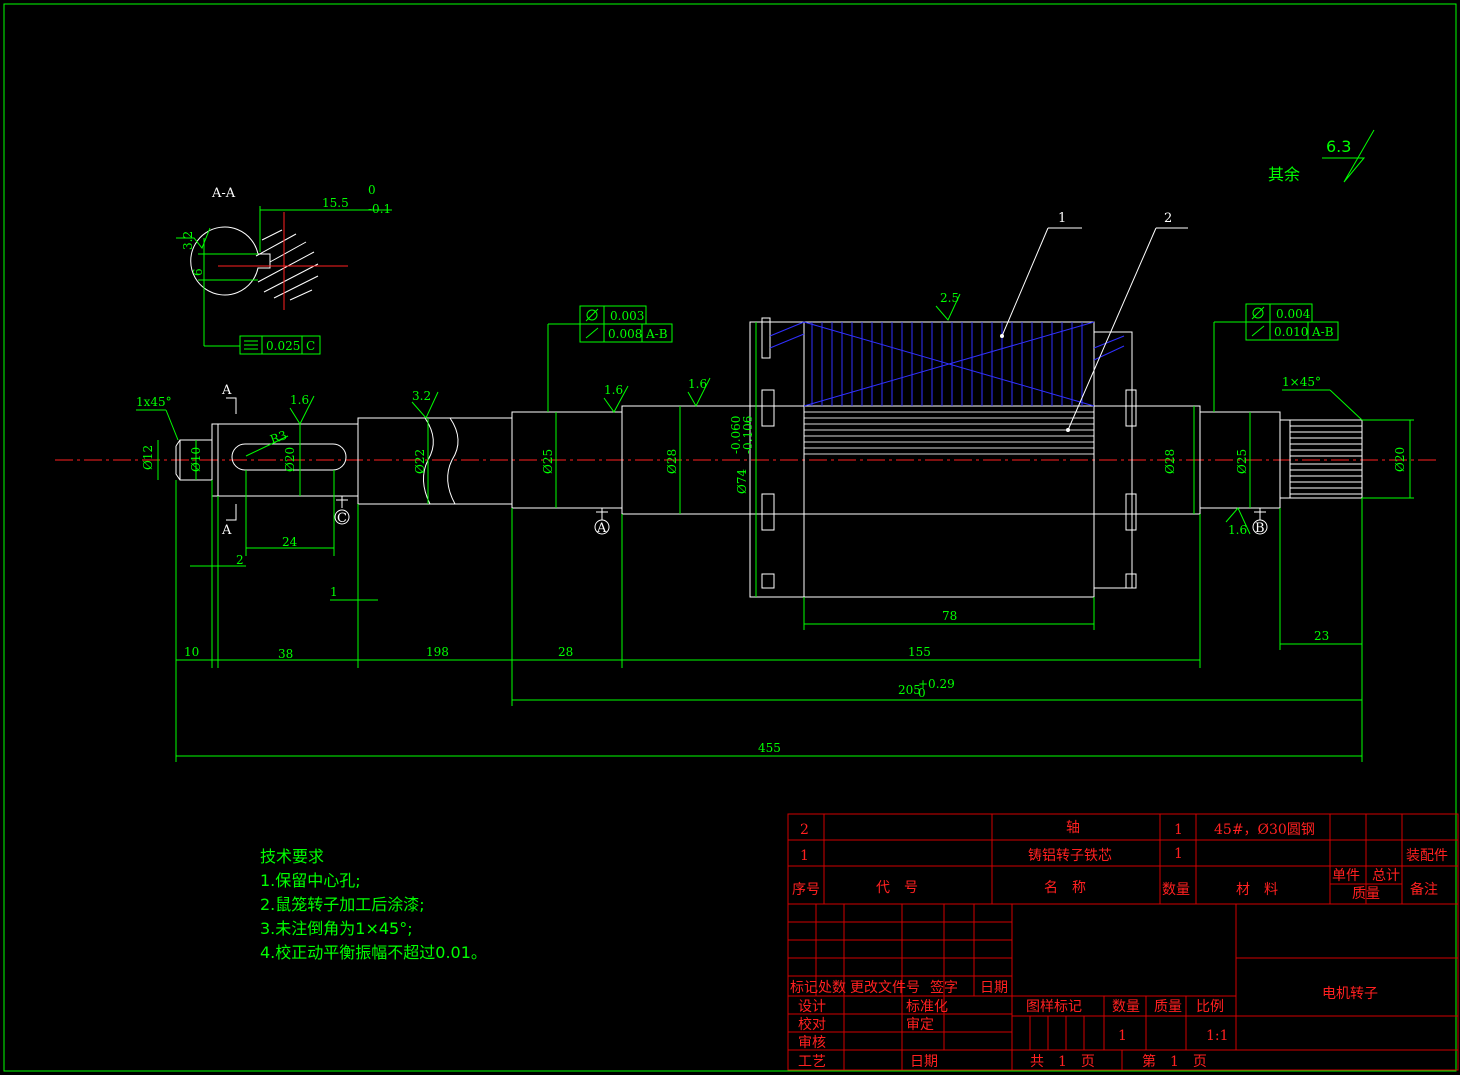 The image size is (1460, 1075). Describe the element at coordinates (949, 433) in the screenshot. I see `rotor-lamination-lines` at that location.